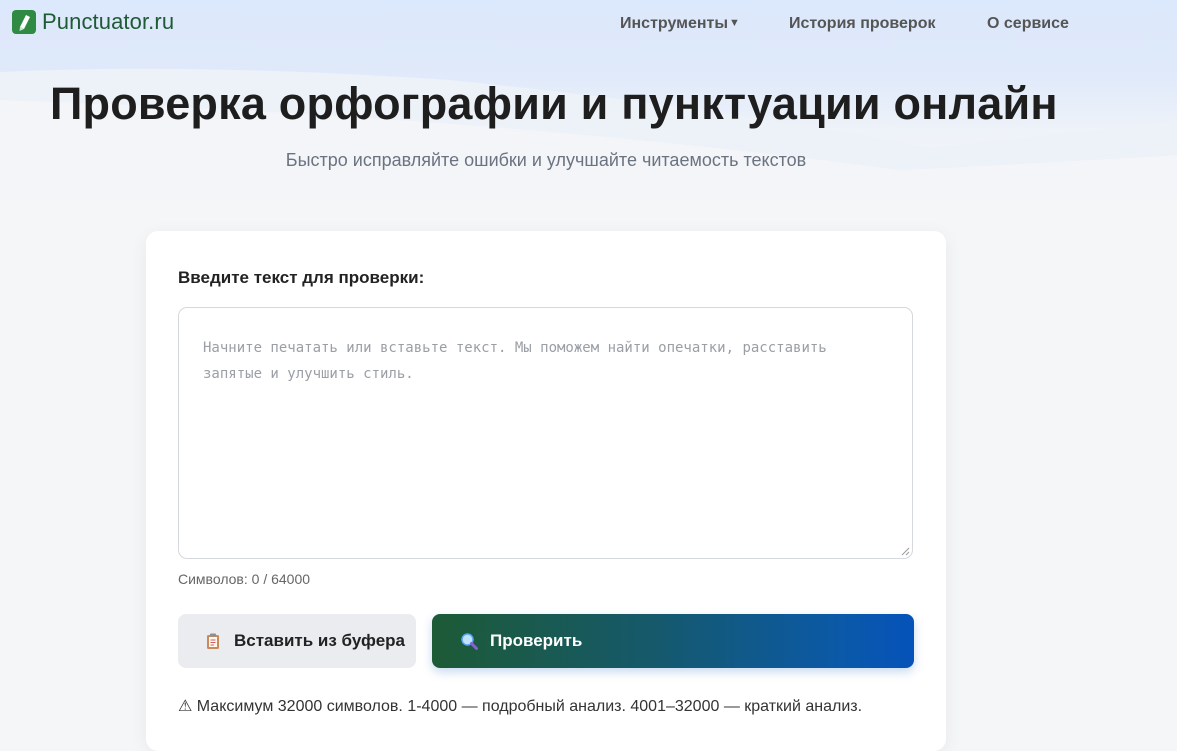 The height and width of the screenshot is (751, 1177). I want to click on text-input-label: Введите текст для проверки:, so click(301, 277).